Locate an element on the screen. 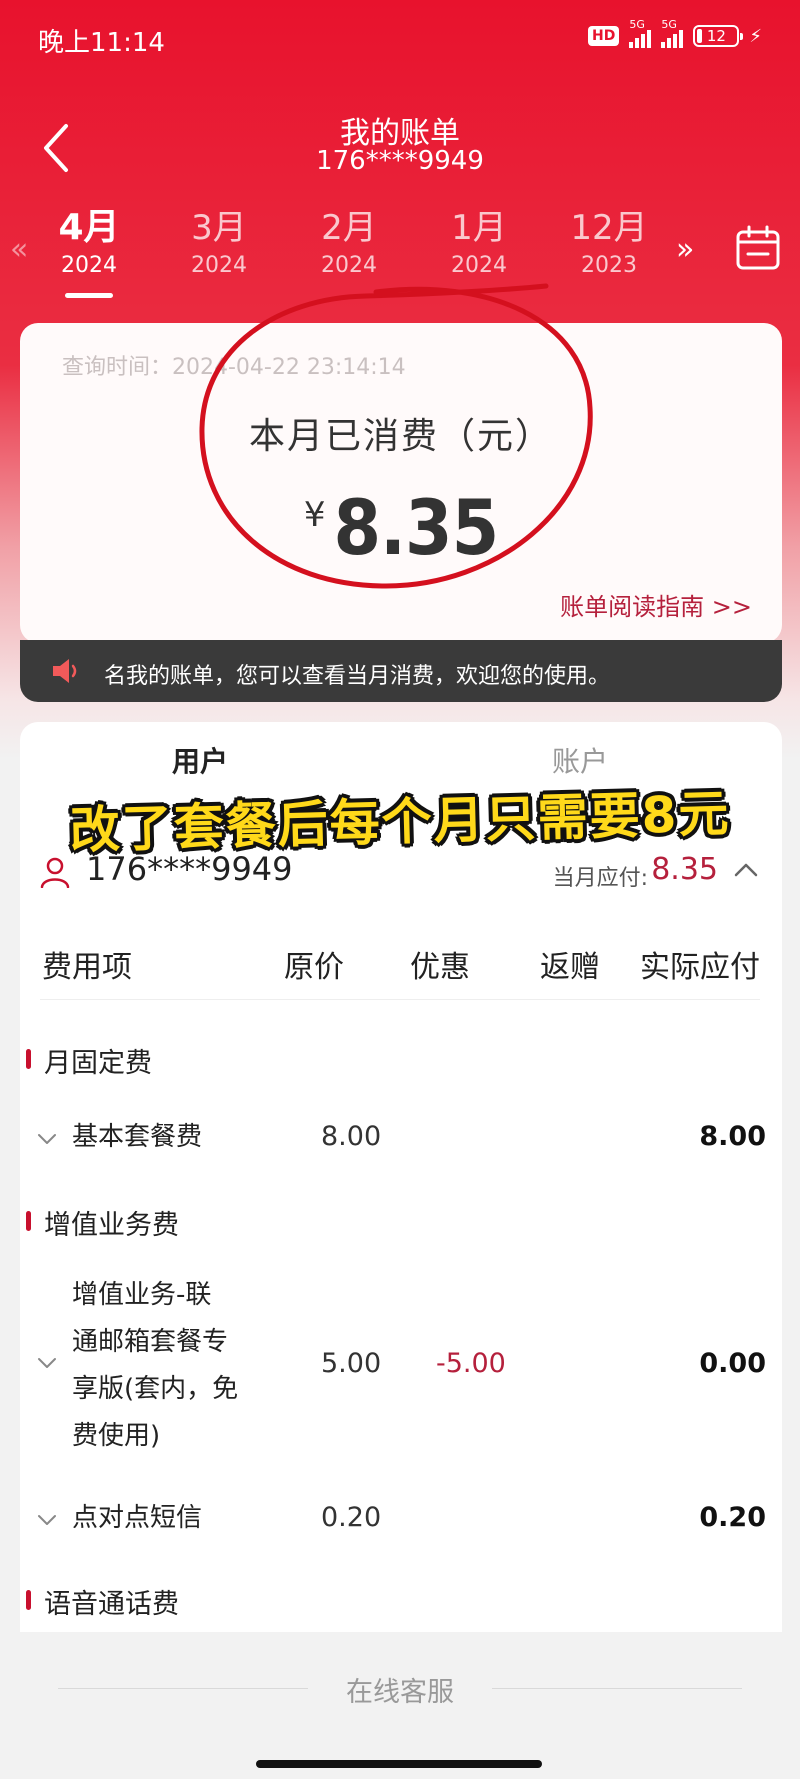 This screenshot has width=800, height=1779. month-tab-jan-2024: 1月 2024 is located at coordinates (479, 243).